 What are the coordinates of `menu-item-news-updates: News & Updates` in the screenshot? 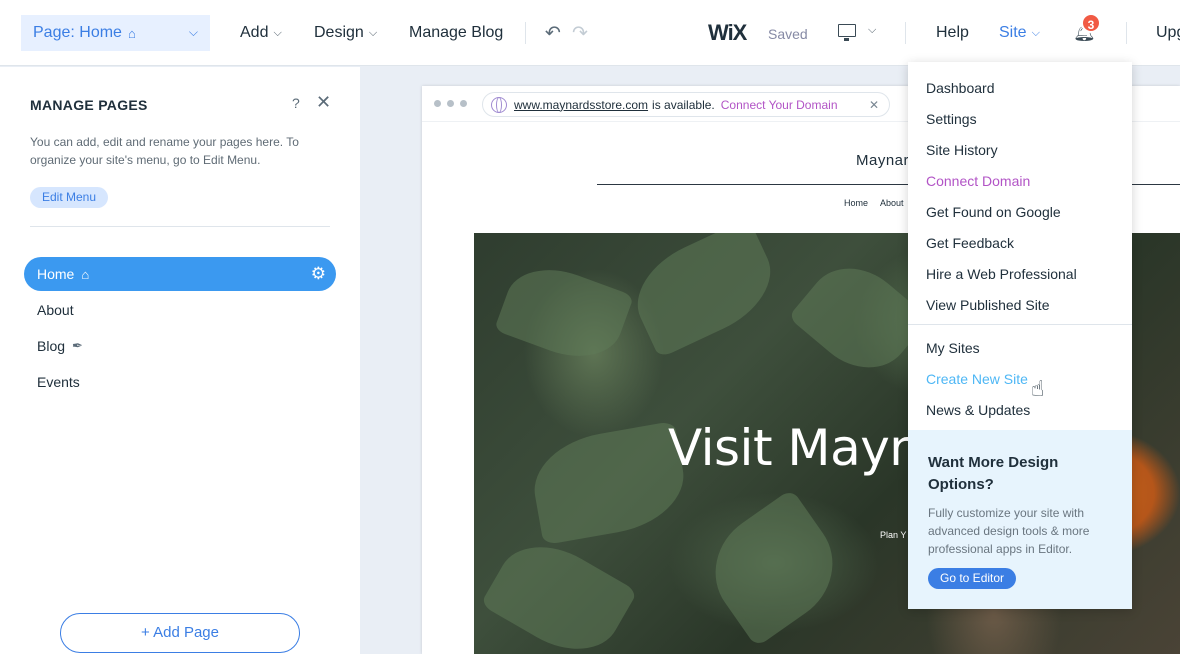 It's located at (978, 410).